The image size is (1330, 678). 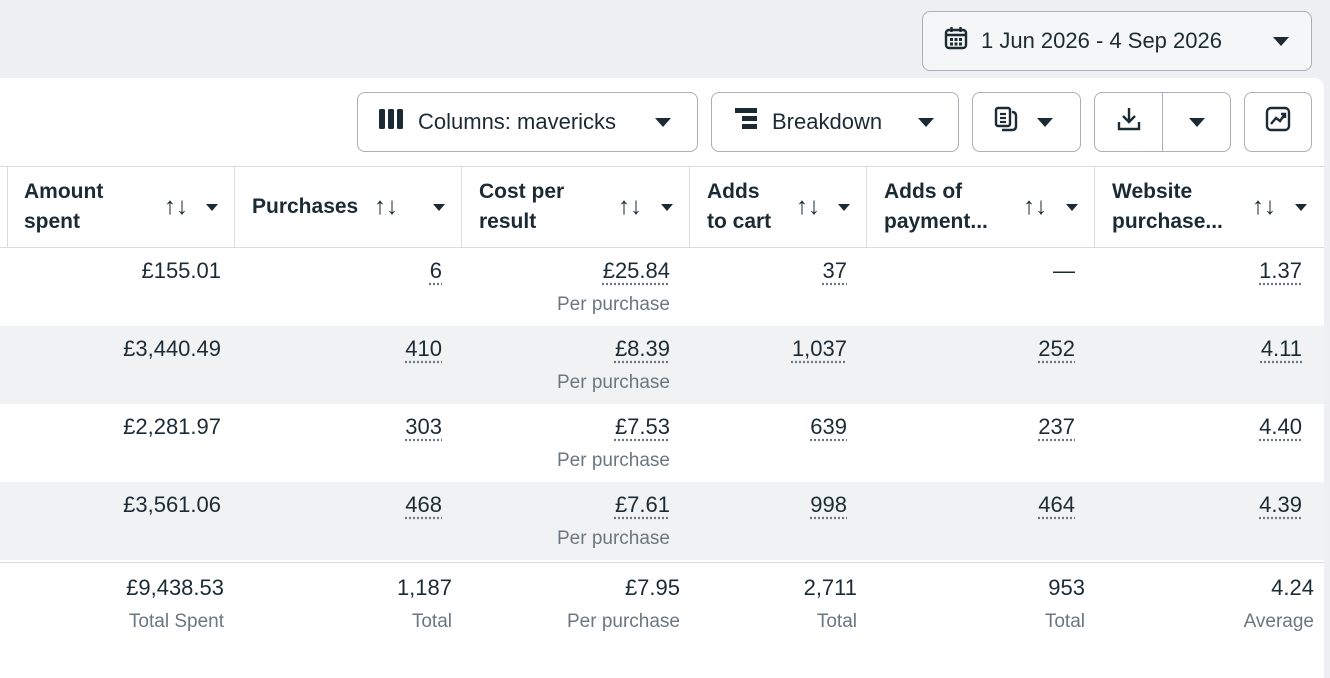 What do you see at coordinates (423, 427) in the screenshot?
I see `purchases-cell: 303` at bounding box center [423, 427].